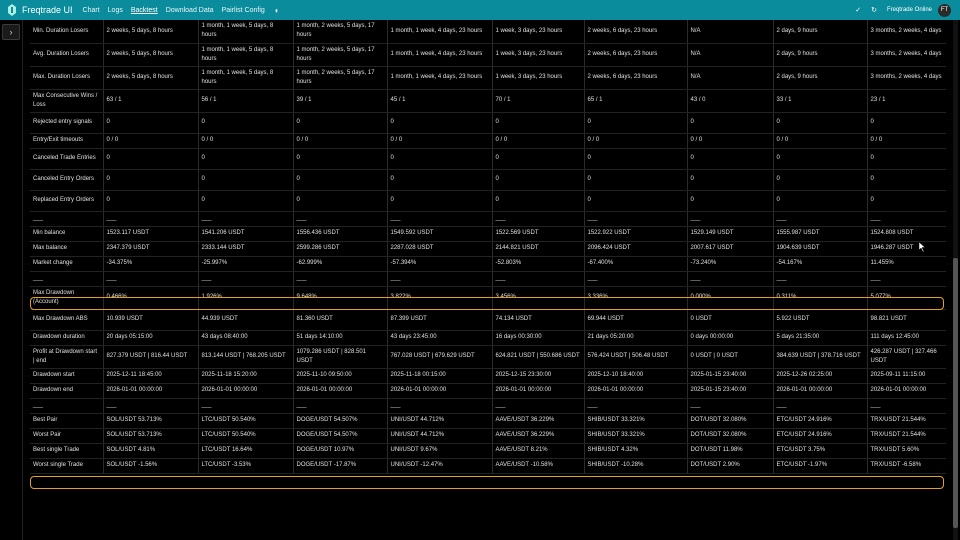 The height and width of the screenshot is (540, 960). What do you see at coordinates (151, 320) in the screenshot?
I see `table-cell: 10.939 USDT` at bounding box center [151, 320].